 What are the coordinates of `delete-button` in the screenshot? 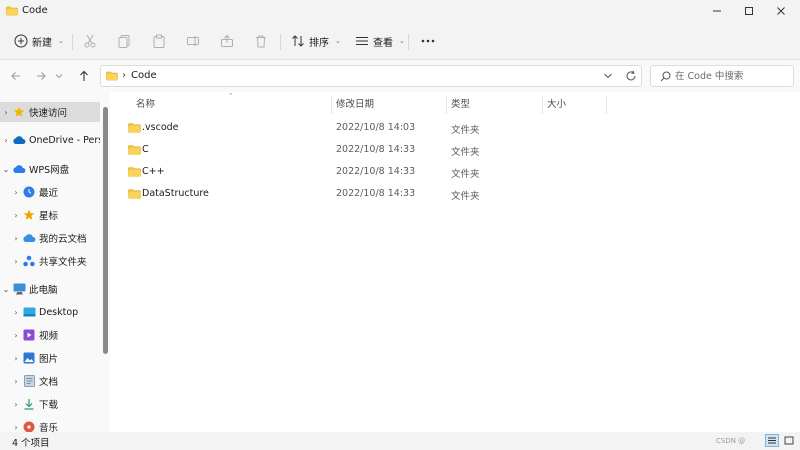 It's located at (261, 41).